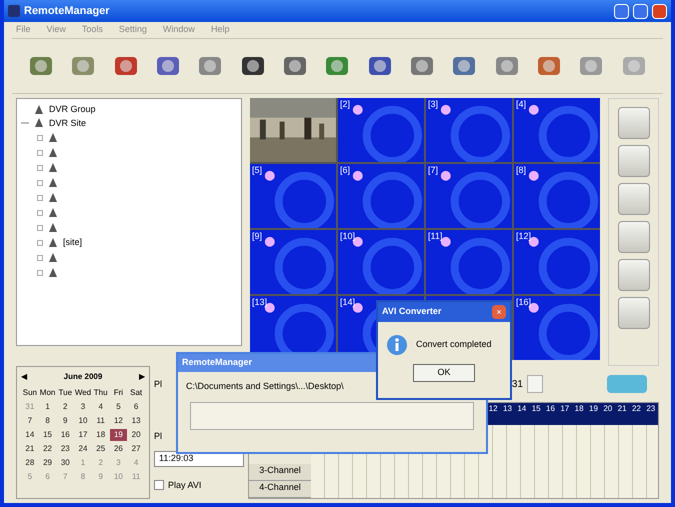 The image size is (675, 507). I want to click on checkbox-label: Play AVI, so click(185, 485).